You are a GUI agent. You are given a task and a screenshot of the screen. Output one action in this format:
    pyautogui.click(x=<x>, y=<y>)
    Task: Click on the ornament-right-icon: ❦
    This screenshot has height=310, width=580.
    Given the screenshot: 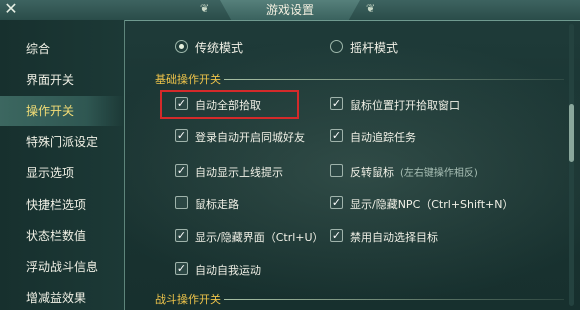 What is the action you would take?
    pyautogui.click(x=371, y=8)
    